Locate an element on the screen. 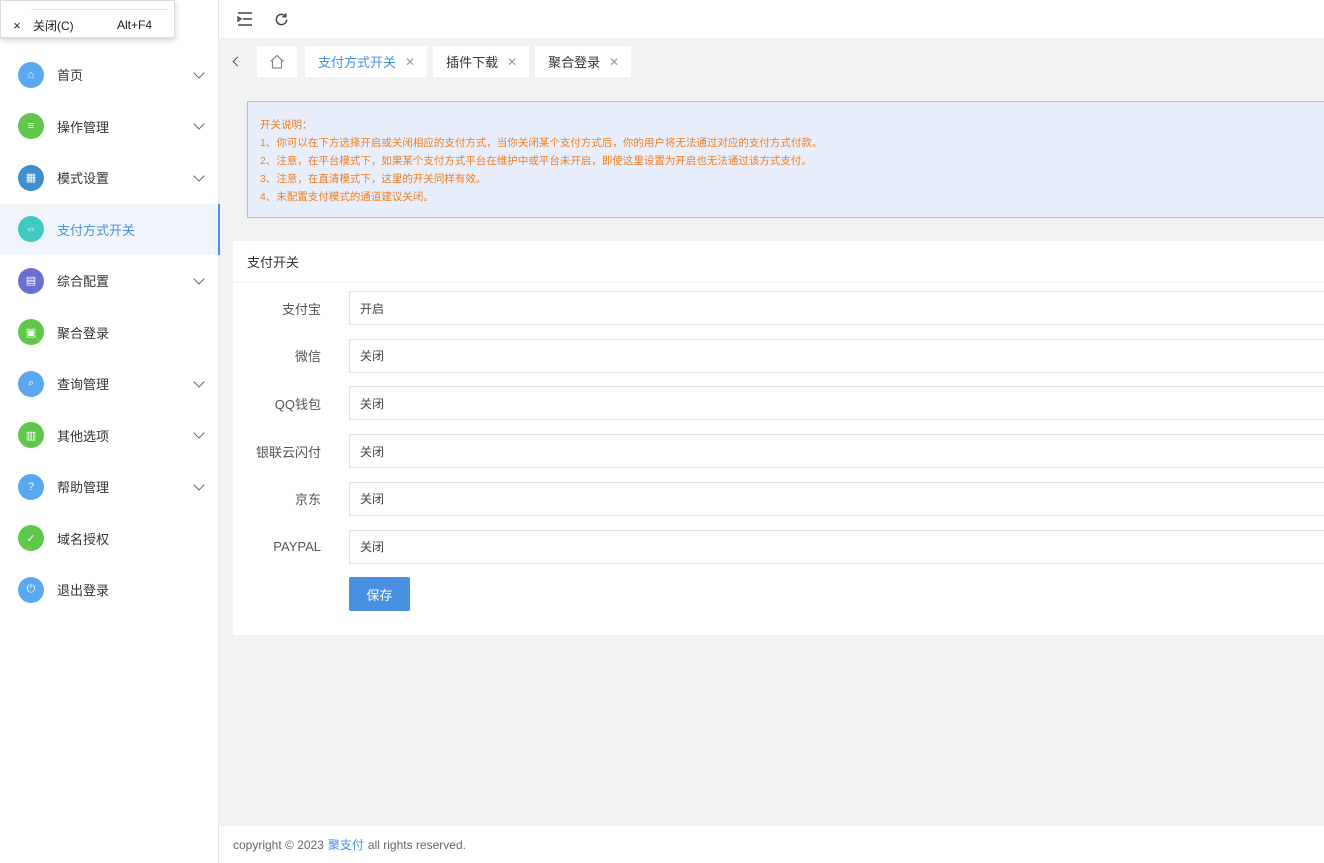 The height and width of the screenshot is (863, 1324). sidebar-item-4: ▤ 综合配置 is located at coordinates (109, 281).